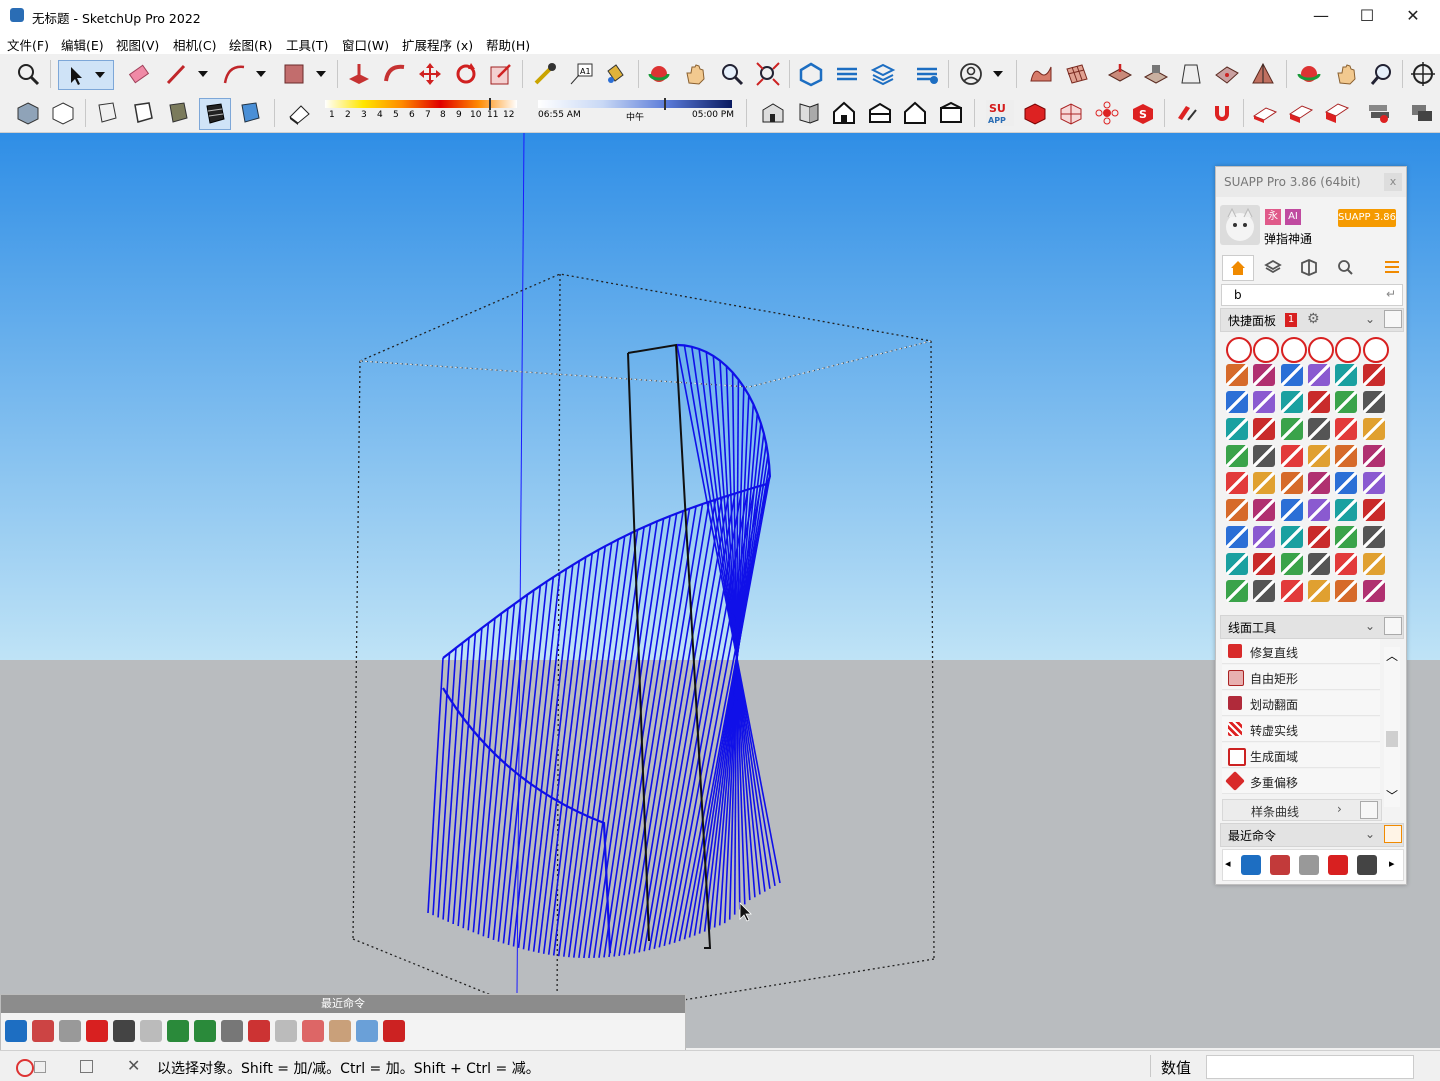  Describe the element at coordinates (28, 74) in the screenshot. I see `zoom-window-icon` at that location.